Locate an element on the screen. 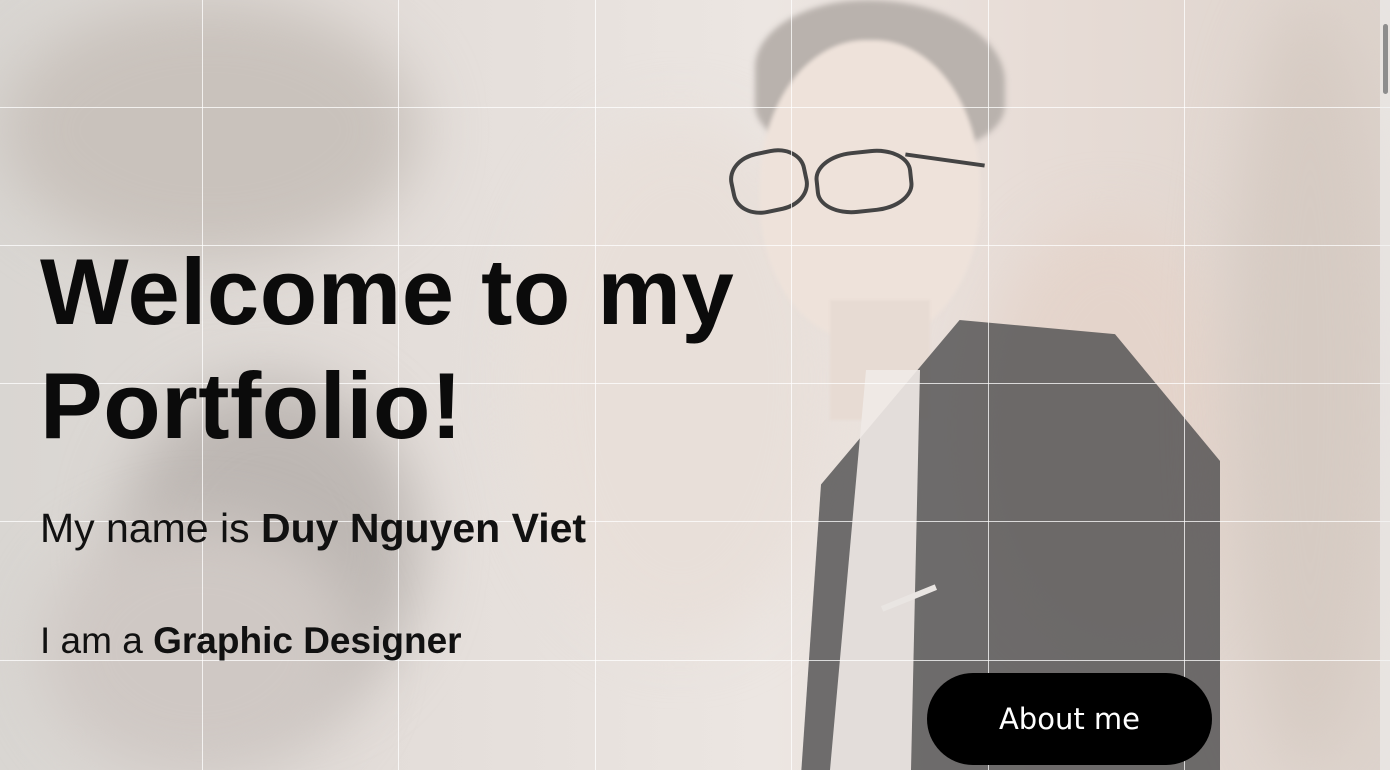 The width and height of the screenshot is (1390, 770). designer-name: Duy Nguyen Viet is located at coordinates (424, 528).